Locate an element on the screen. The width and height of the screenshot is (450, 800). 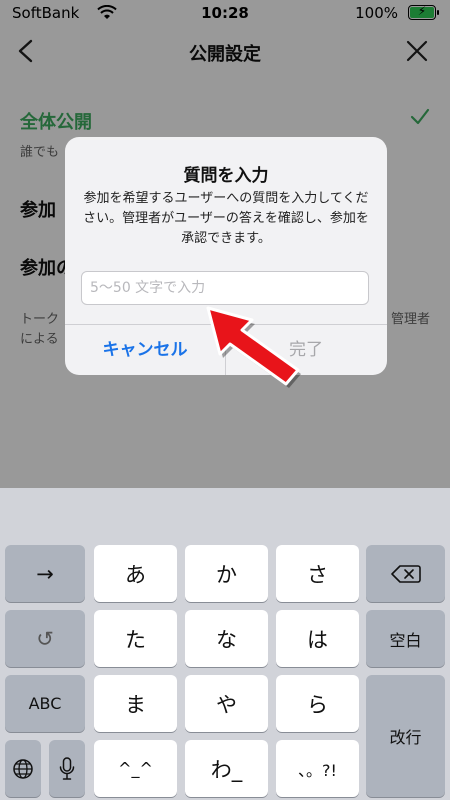
delete-key is located at coordinates (405, 573).